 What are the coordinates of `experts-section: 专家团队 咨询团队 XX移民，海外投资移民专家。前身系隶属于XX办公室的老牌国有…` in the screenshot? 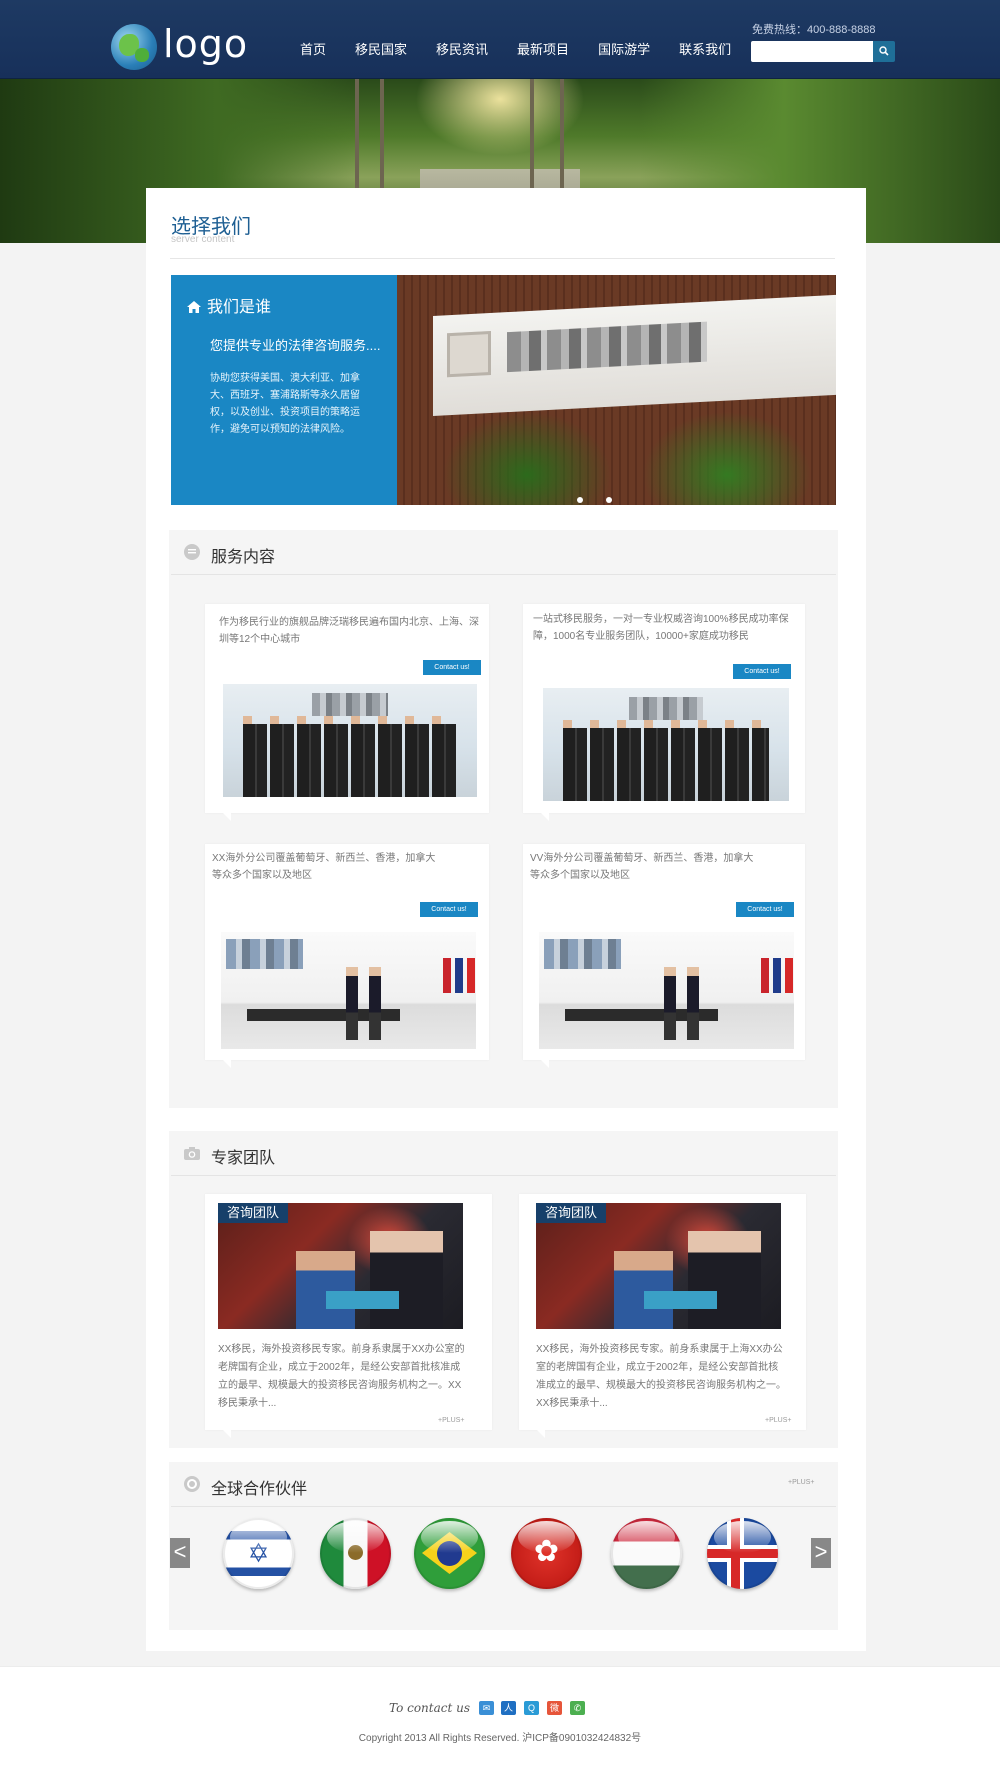 It's located at (503, 1289).